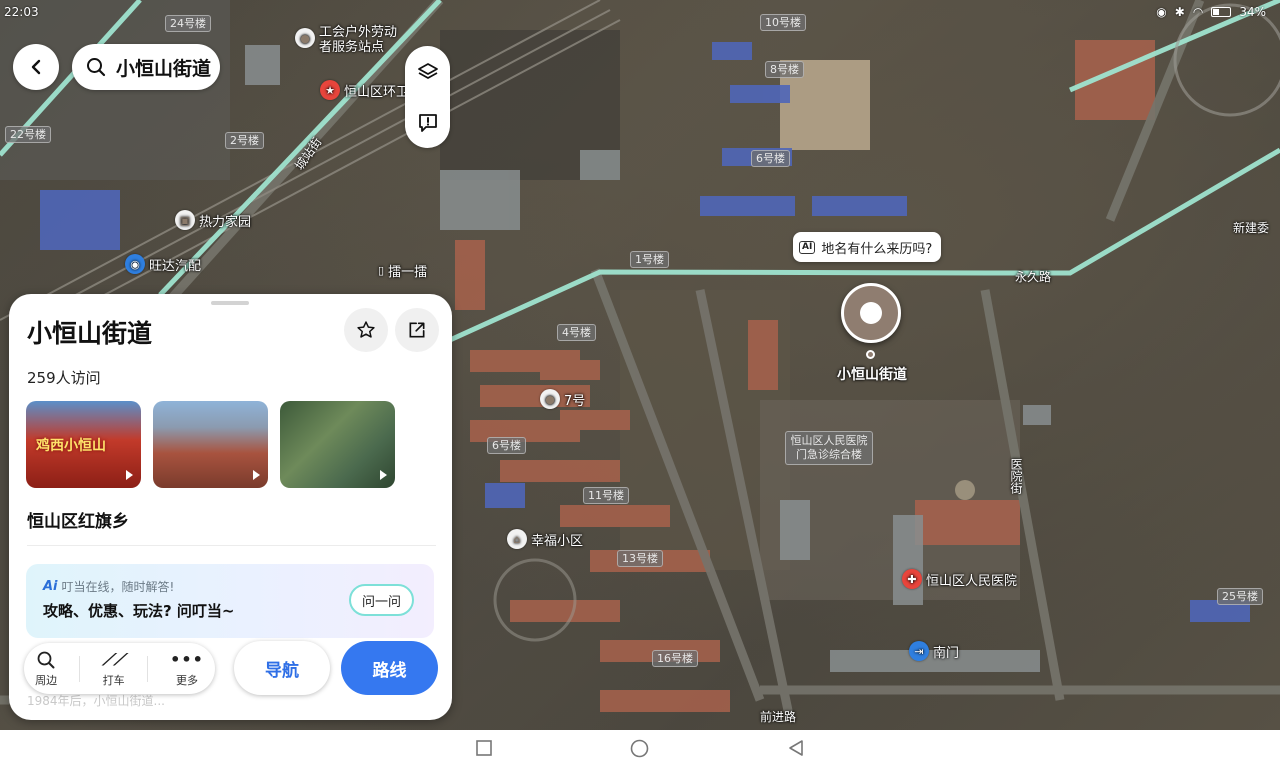  Describe the element at coordinates (230, 303) in the screenshot. I see `drag-handle` at that location.